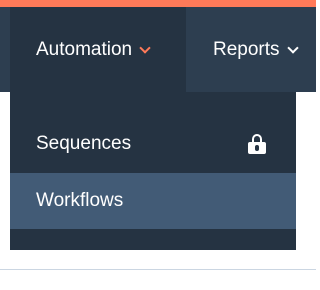 The height and width of the screenshot is (290, 320). What do you see at coordinates (84, 49) in the screenshot?
I see `nav-item-automation-label: Automation` at bounding box center [84, 49].